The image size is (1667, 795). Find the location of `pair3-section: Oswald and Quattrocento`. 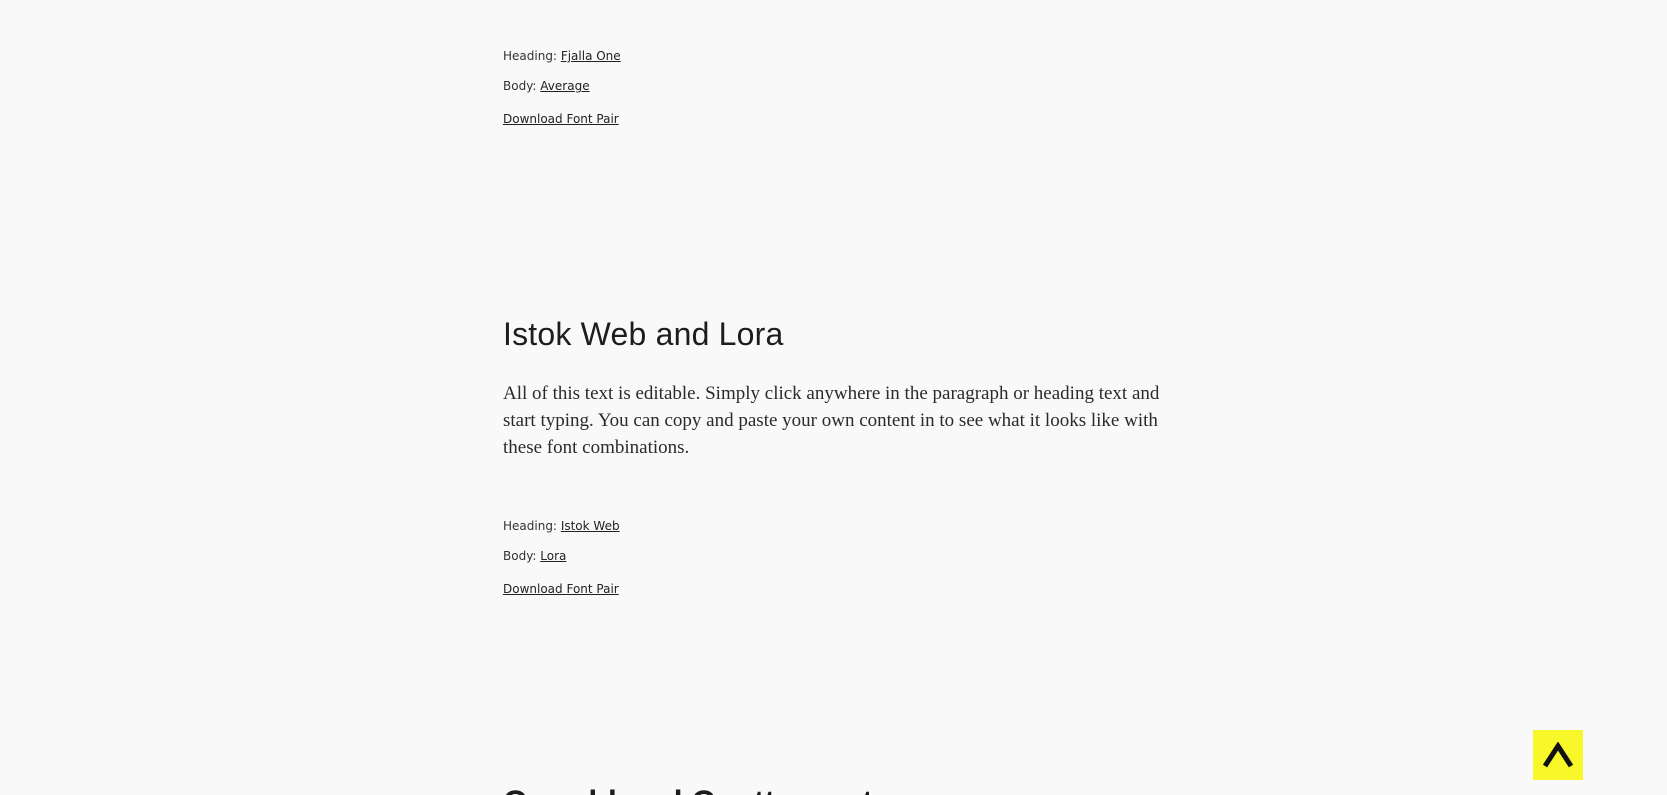

pair3-section: Oswald and Quattrocento is located at coordinates (843, 790).